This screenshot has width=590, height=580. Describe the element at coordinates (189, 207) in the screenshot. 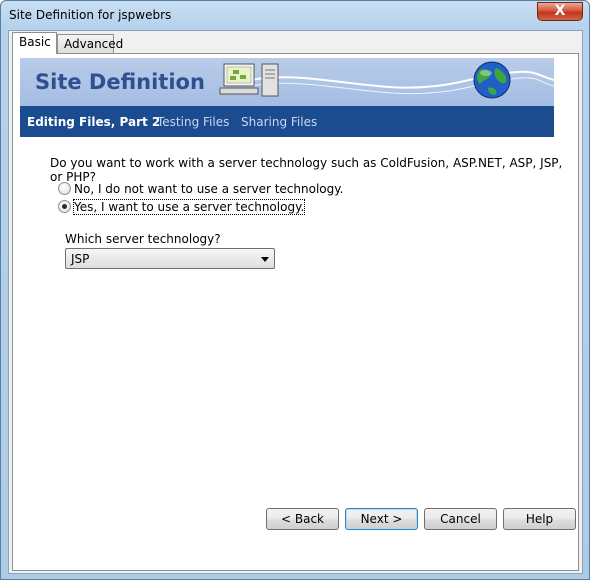

I see `radio-label-yes: Yes, I want to use a server technology.` at that location.